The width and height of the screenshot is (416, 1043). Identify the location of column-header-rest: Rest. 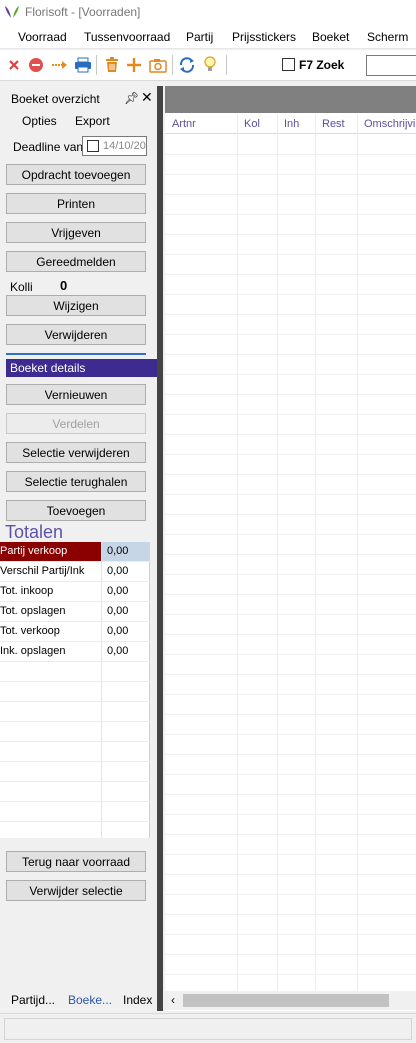
(333, 124).